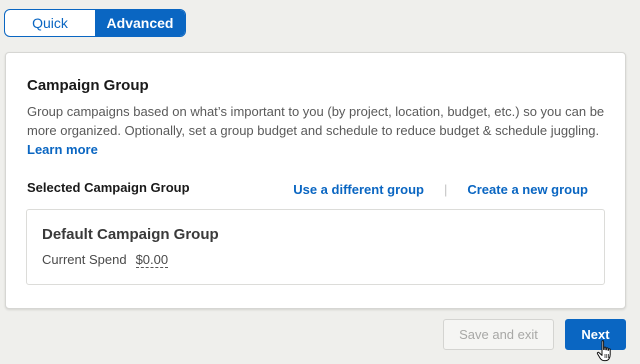 This screenshot has width=640, height=364. Describe the element at coordinates (108, 187) in the screenshot. I see `selected-group-label: Selected Campaign Group` at that location.